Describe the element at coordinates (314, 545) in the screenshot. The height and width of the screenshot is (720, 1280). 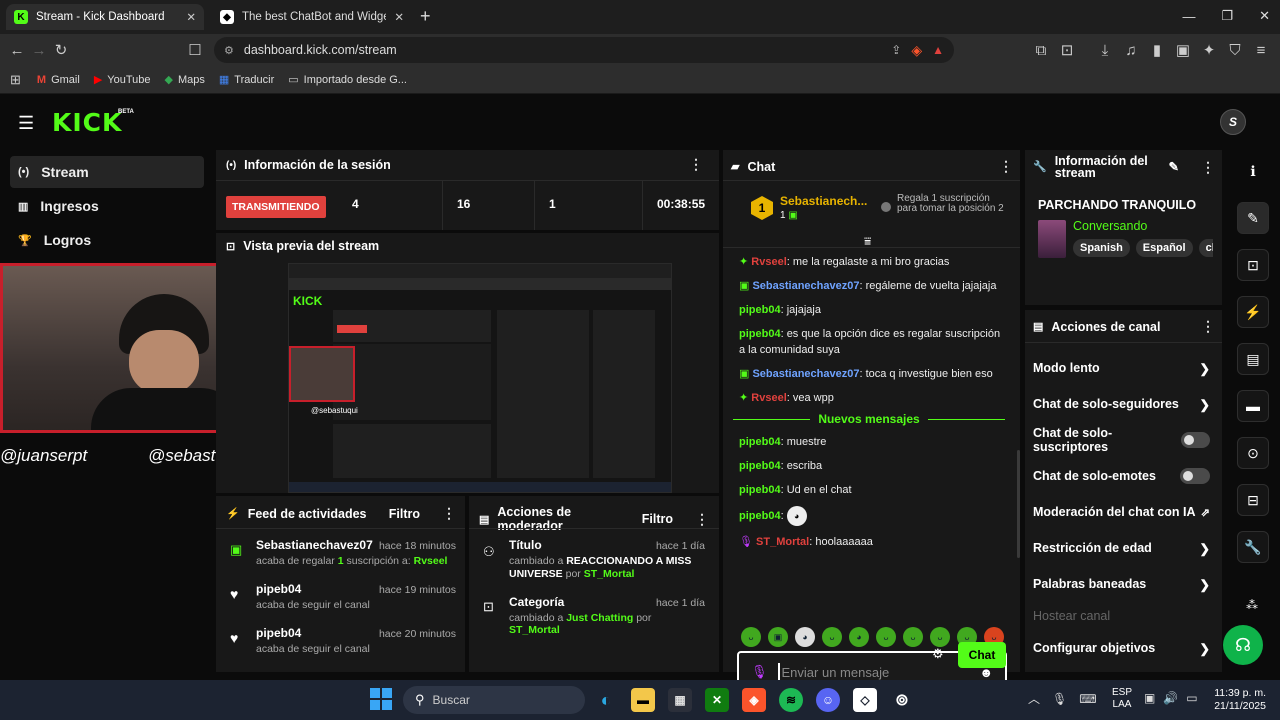
I see `feed-user: Sebastianechavez07` at that location.